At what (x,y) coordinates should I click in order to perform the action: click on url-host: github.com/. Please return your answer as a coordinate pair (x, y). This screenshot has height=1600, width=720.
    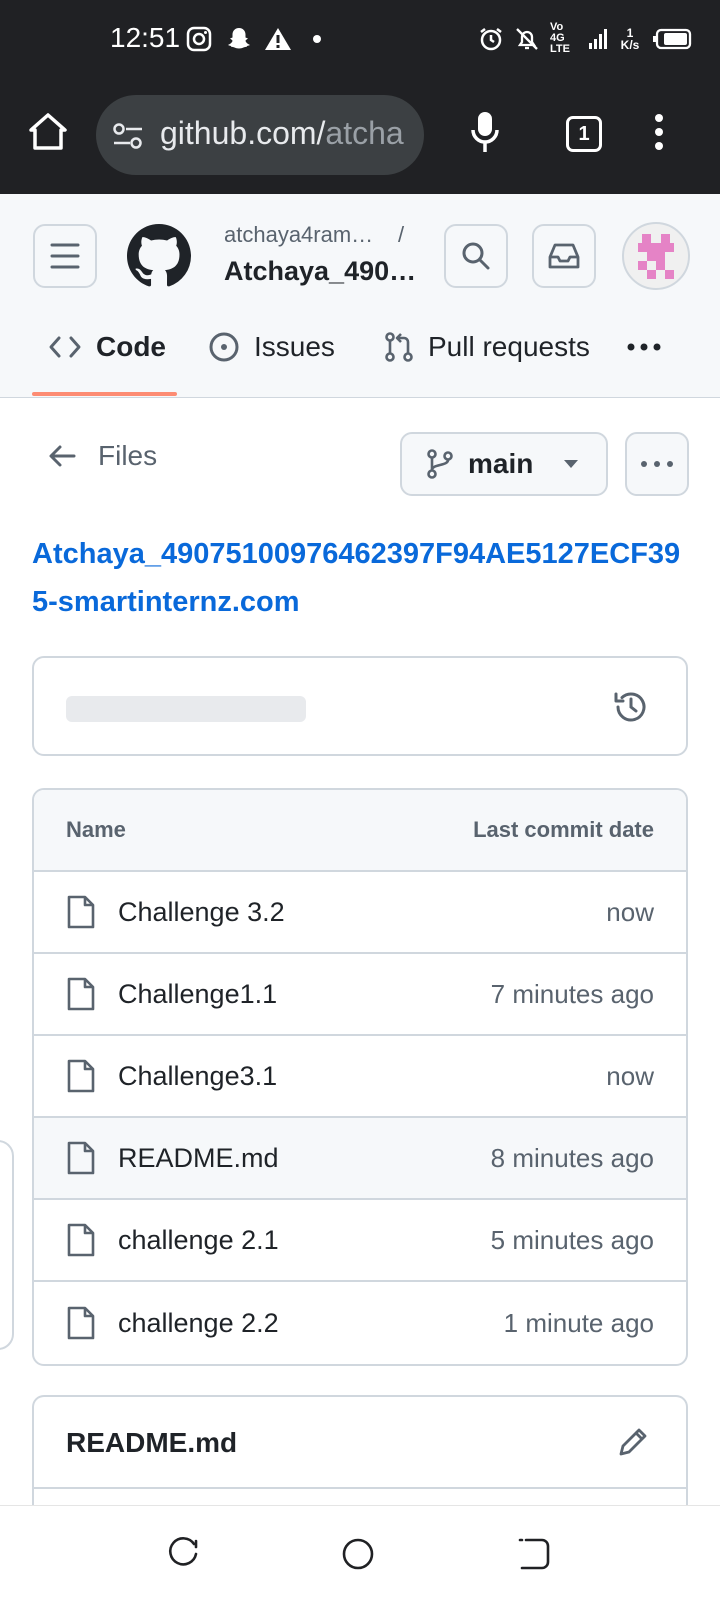
    Looking at the image, I should click on (243, 133).